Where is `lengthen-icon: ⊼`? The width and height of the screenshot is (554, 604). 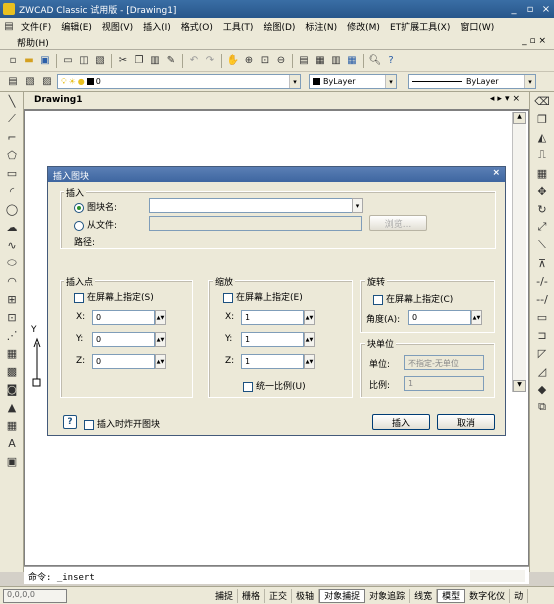 lengthen-icon: ⊼ is located at coordinates (542, 263).